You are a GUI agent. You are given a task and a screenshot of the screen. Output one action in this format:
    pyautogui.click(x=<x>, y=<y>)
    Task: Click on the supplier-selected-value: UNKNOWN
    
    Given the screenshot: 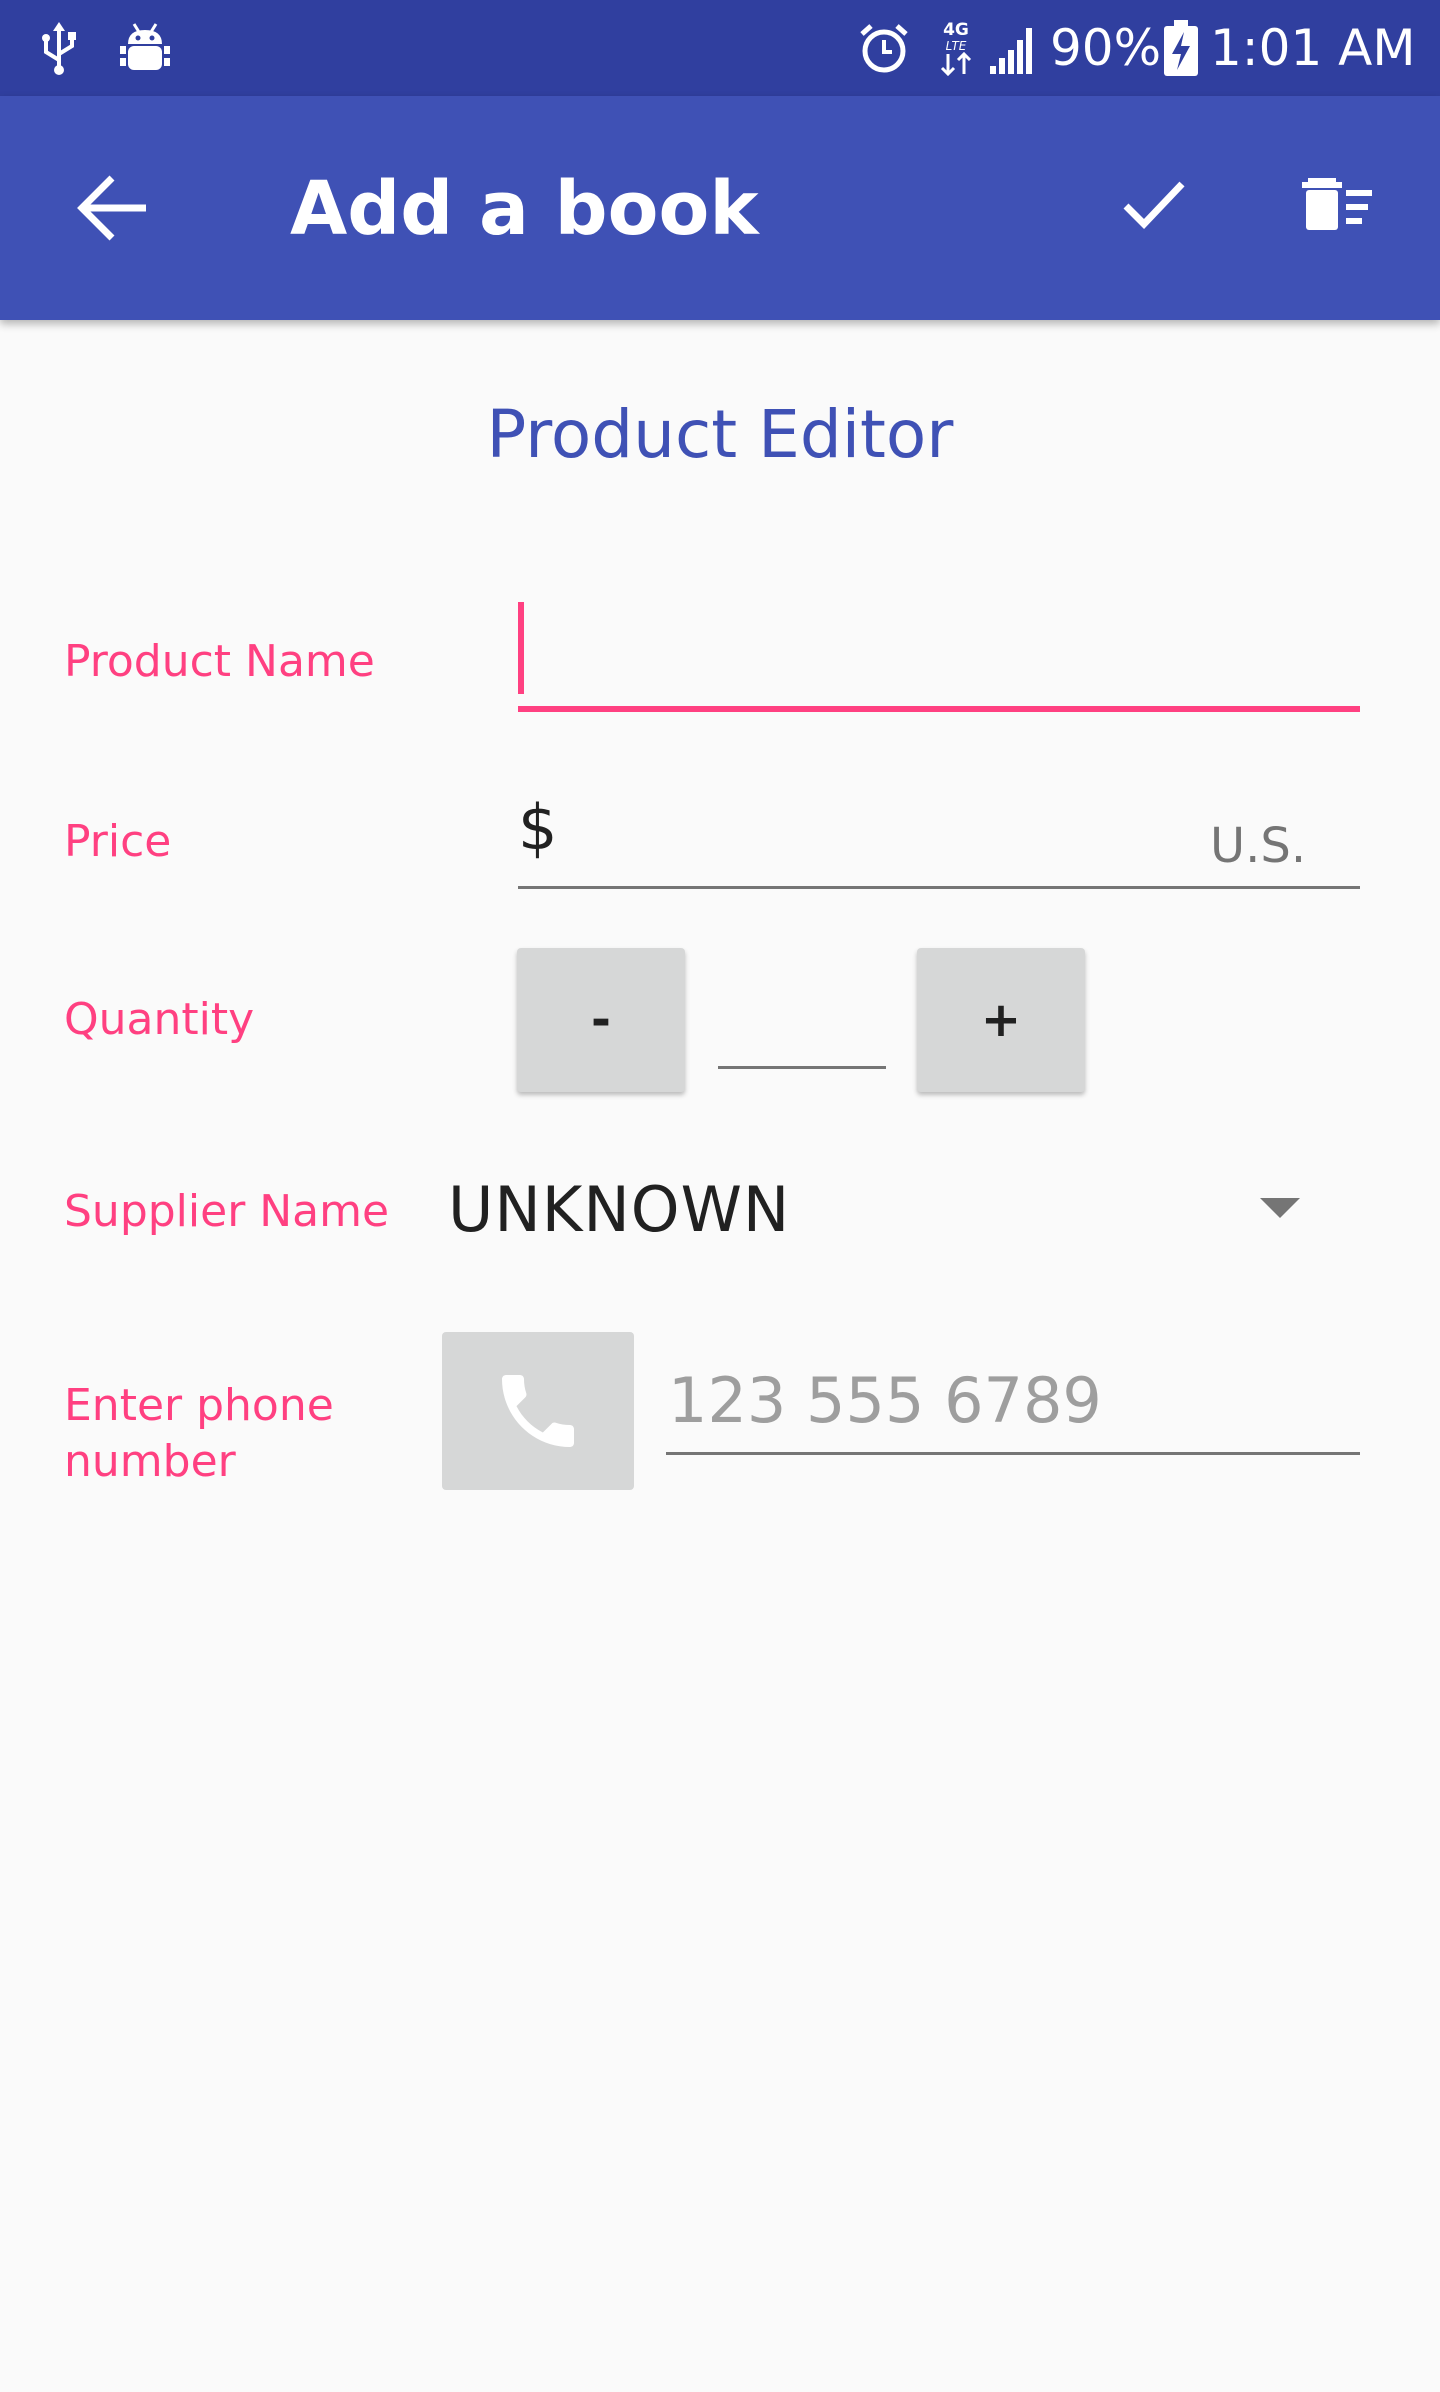 What is the action you would take?
    pyautogui.click(x=619, y=1209)
    